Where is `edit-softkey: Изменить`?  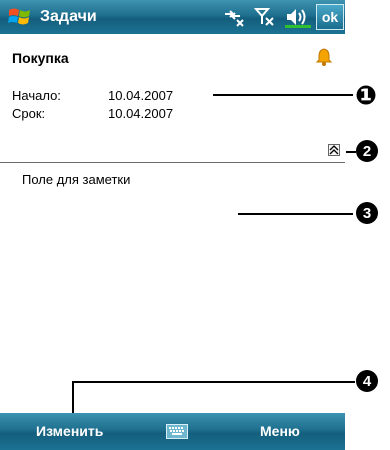
edit-softkey: Изменить is located at coordinates (69, 431).